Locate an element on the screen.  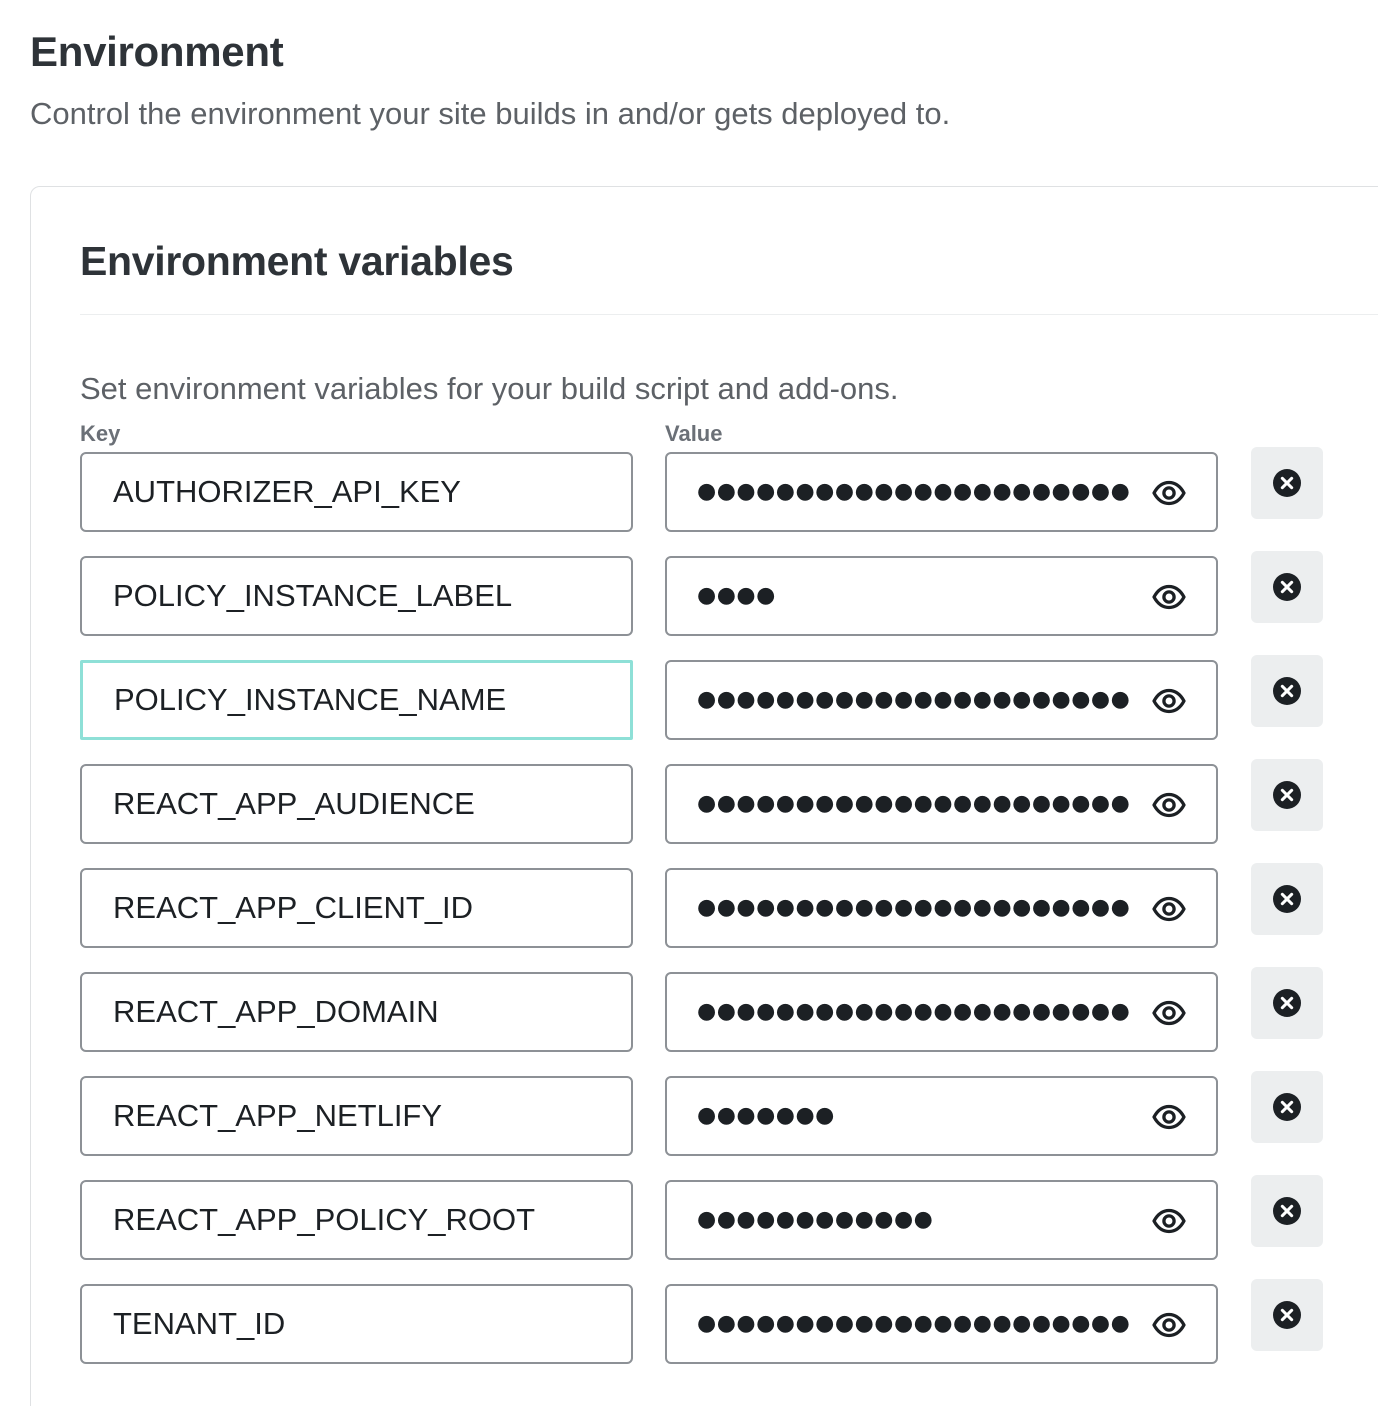
variable-row-5: ●●●●●●●●●●●●●●●●●●●●●●●● is located at coordinates (702, 905).